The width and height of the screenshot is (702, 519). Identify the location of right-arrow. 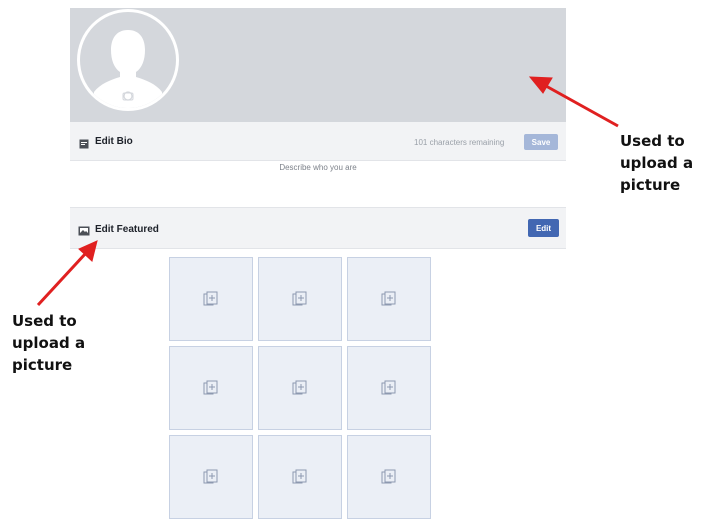
(573, 102).